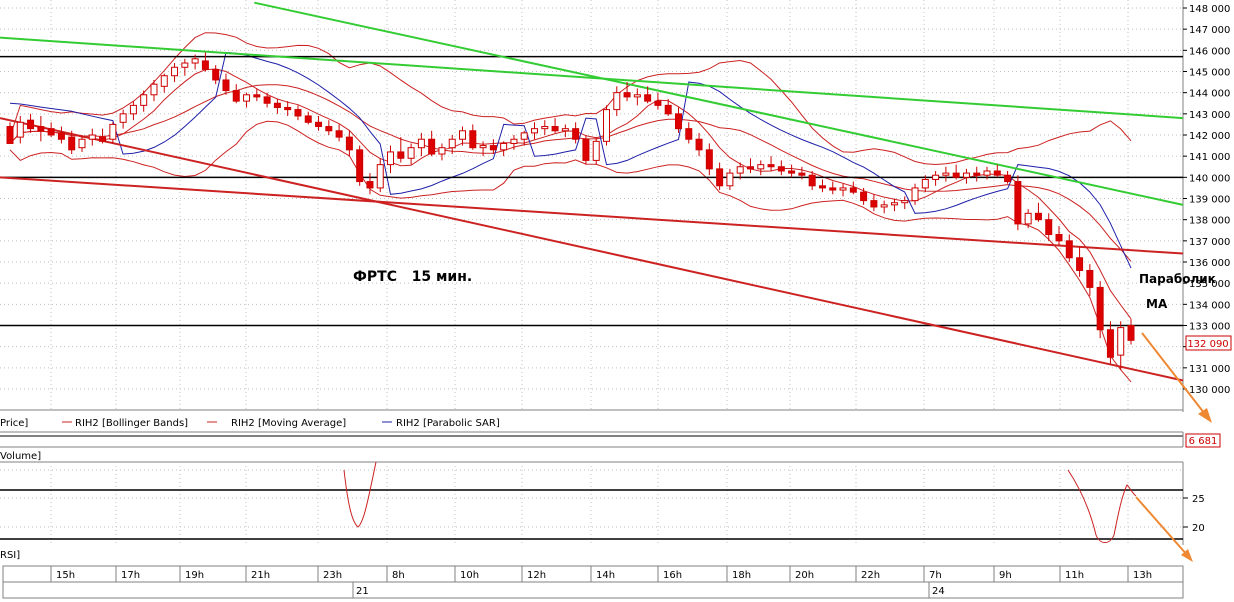 The width and height of the screenshot is (1234, 602). Describe the element at coordinates (672, 575) in the screenshot. I see `time-tick-label: 16h` at that location.